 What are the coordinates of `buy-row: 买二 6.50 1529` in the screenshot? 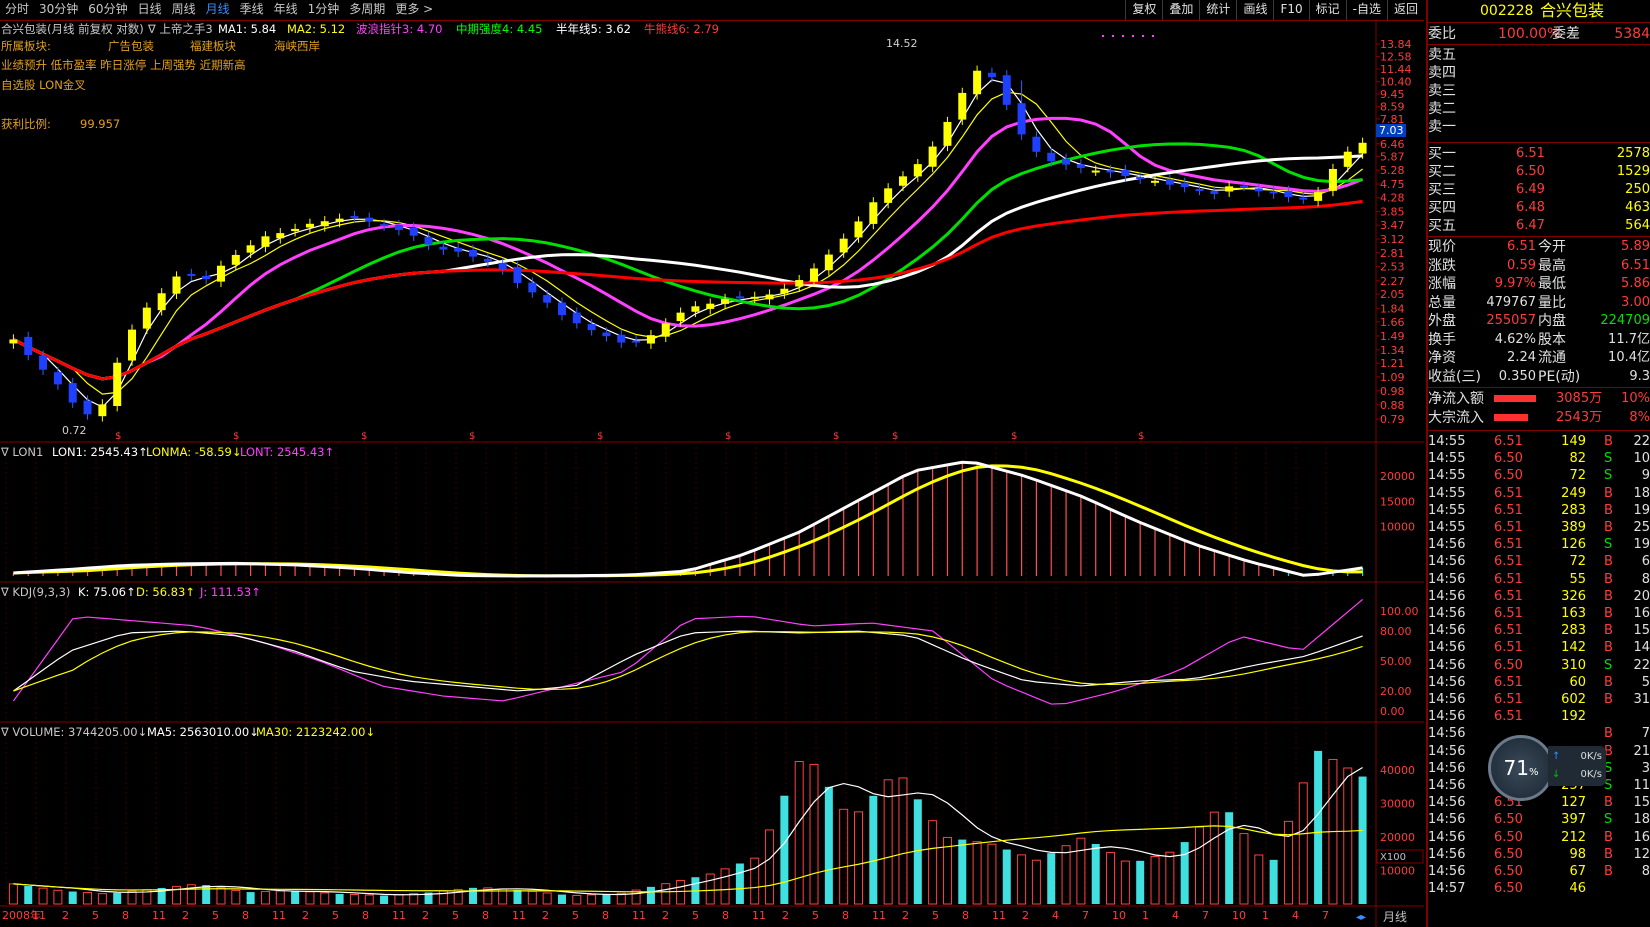 It's located at (1539, 172).